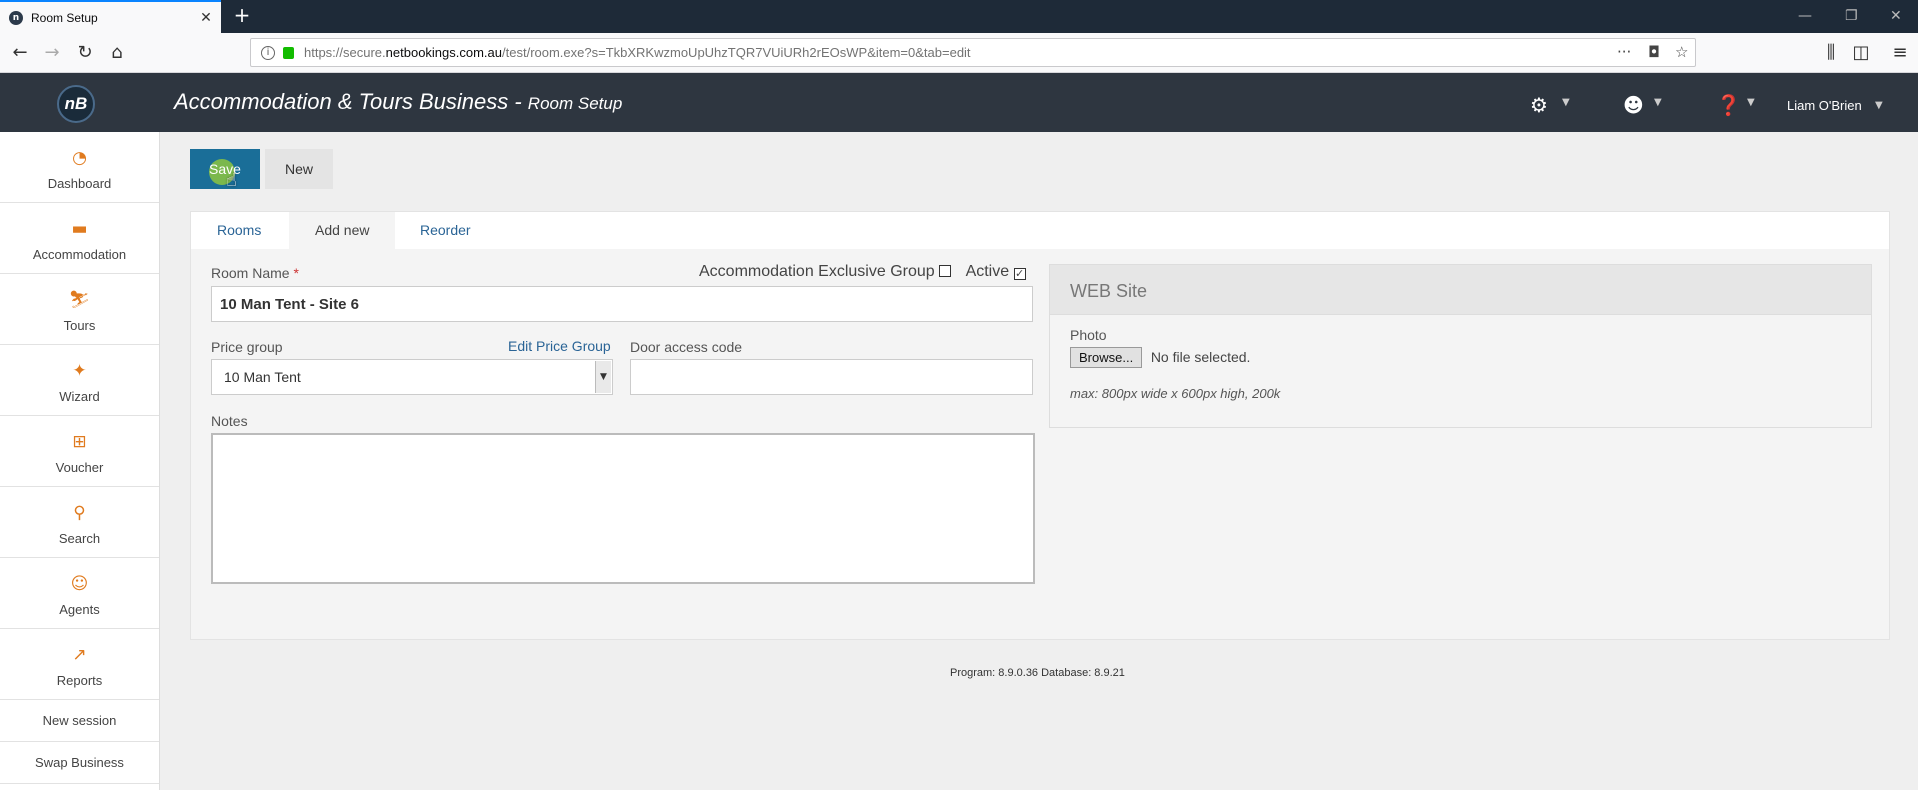 Image resolution: width=1918 pixels, height=790 pixels. I want to click on sidebar-item-agents: ☺ Agents, so click(79, 593).